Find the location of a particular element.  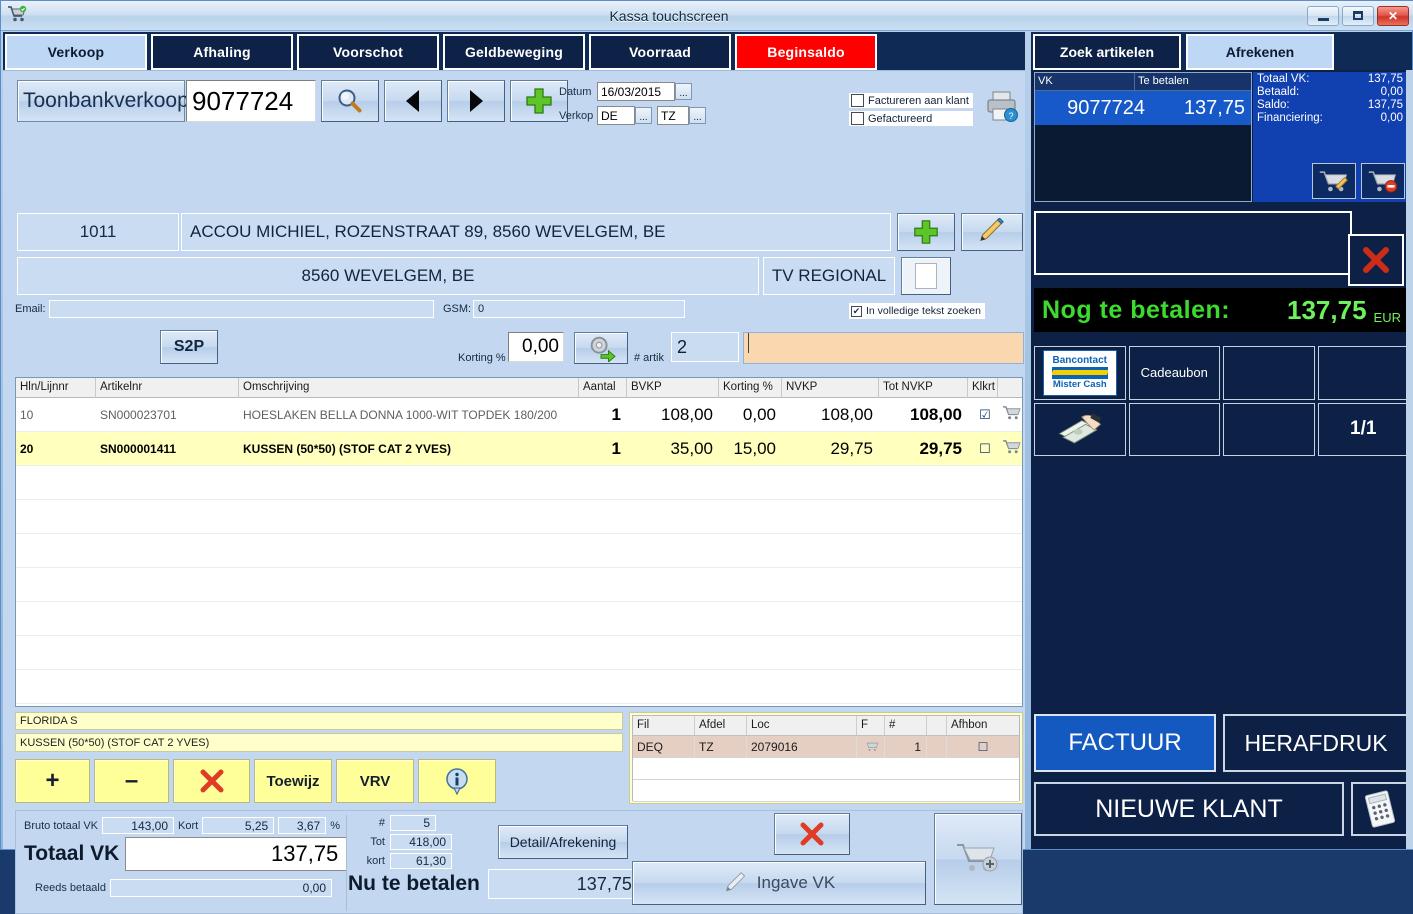

cell-nvkp: 29,75 is located at coordinates (851, 448).